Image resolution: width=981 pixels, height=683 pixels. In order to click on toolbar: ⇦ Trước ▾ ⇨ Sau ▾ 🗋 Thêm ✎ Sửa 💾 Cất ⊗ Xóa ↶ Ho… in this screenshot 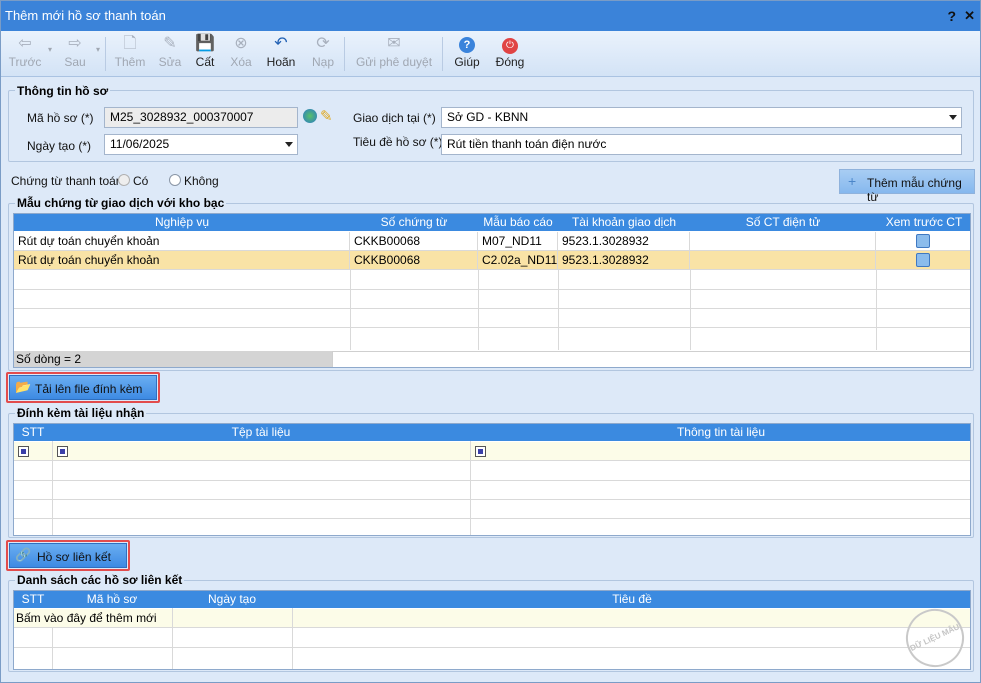, I will do `click(490, 54)`.